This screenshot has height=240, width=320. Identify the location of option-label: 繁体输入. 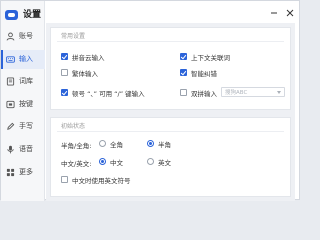
(85, 73).